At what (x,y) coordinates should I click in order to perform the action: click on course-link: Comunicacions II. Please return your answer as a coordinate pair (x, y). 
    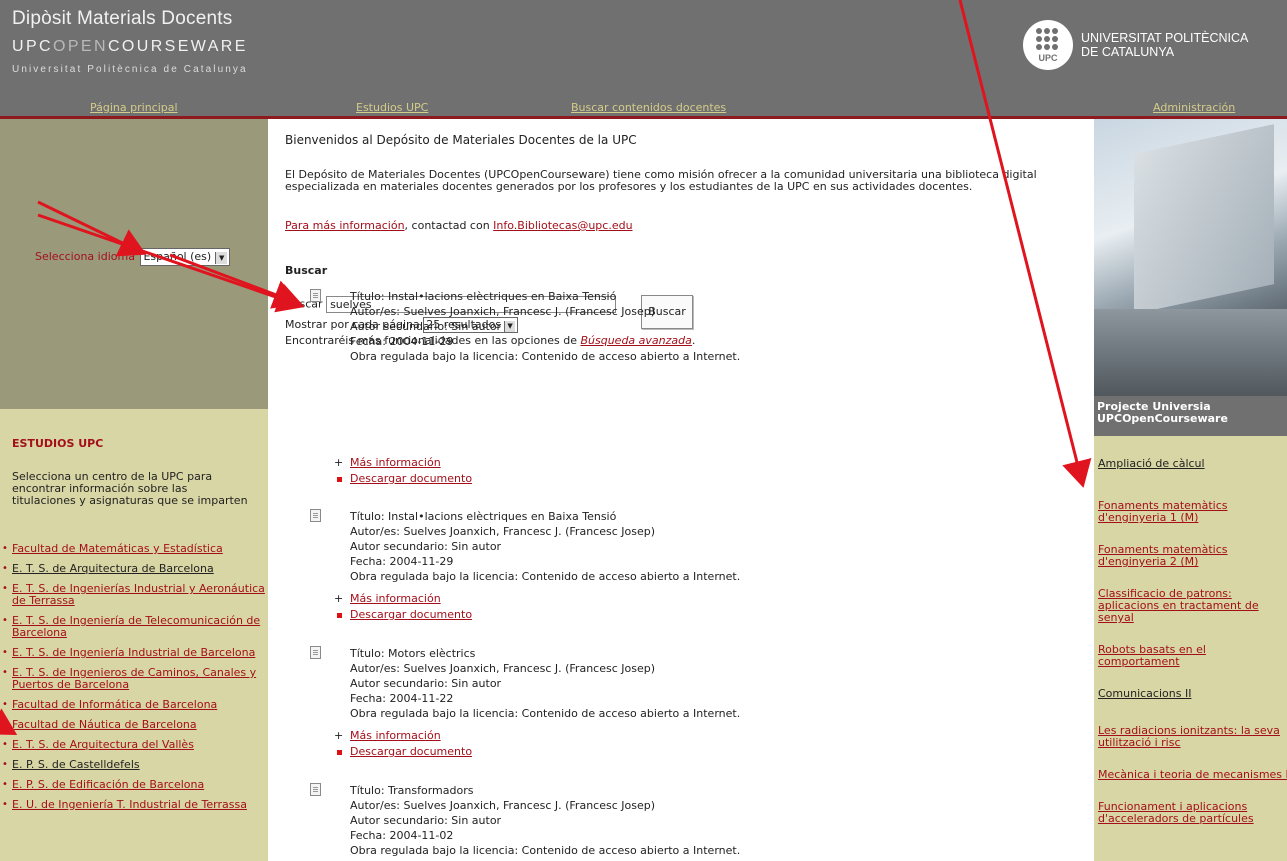
    Looking at the image, I should click on (1144, 693).